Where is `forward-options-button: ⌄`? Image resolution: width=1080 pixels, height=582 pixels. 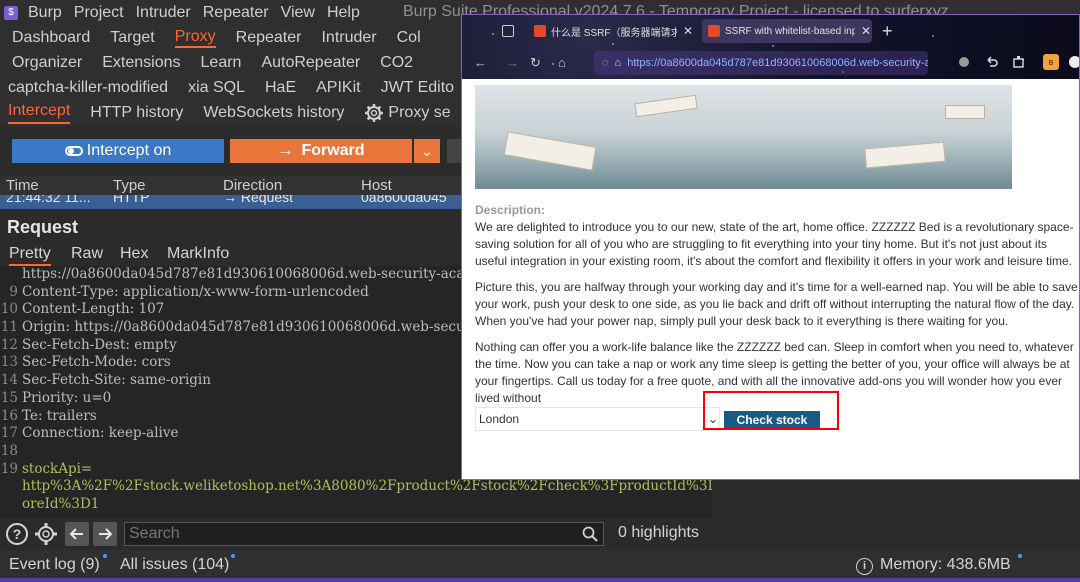
forward-options-button: ⌄ is located at coordinates (427, 151).